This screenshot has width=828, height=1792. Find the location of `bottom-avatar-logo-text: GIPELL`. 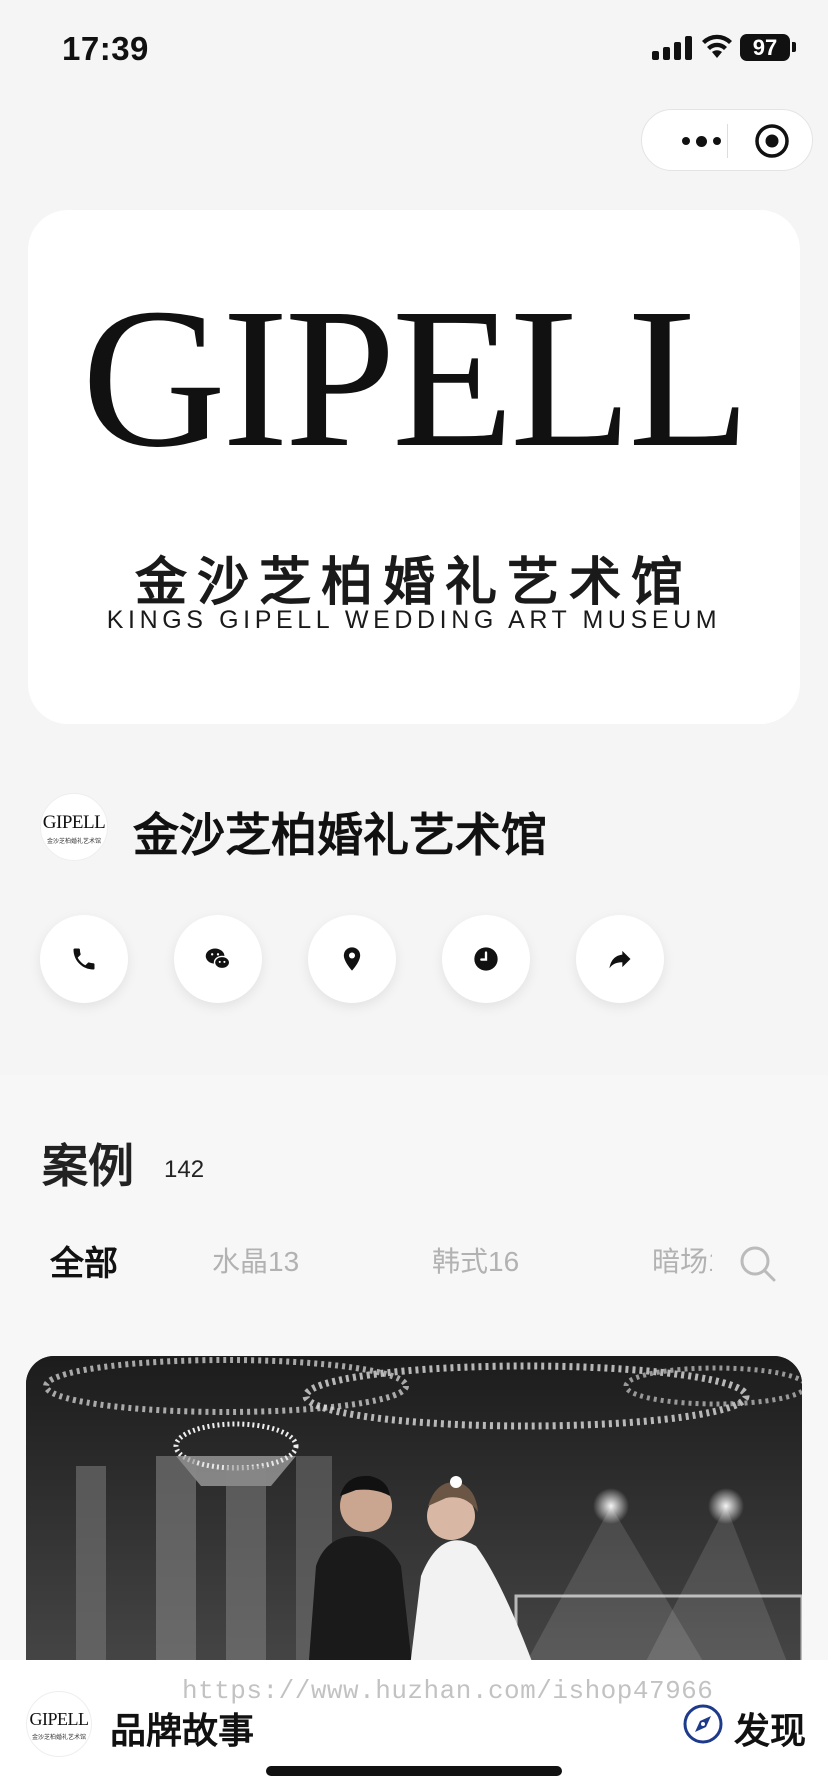

bottom-avatar-logo-text: GIPELL is located at coordinates (59, 1719).